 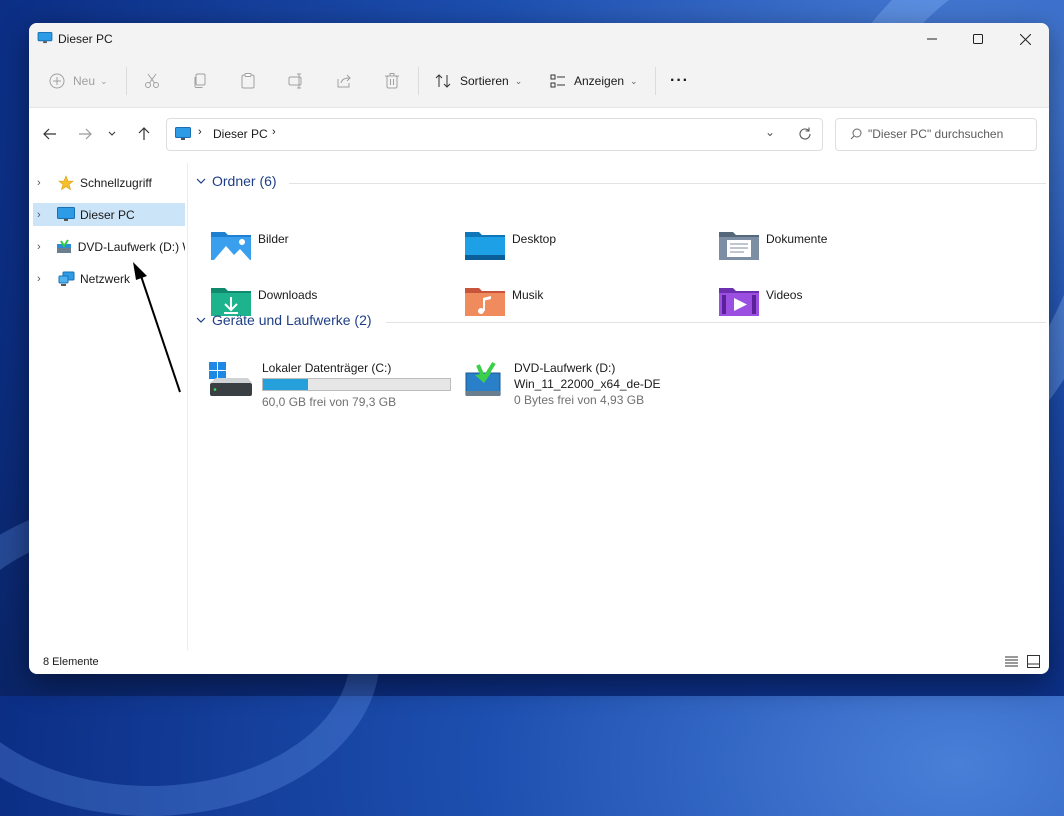 I want to click on breadcrumb-dieser-pc: Dieser PC, so click(x=240, y=134).